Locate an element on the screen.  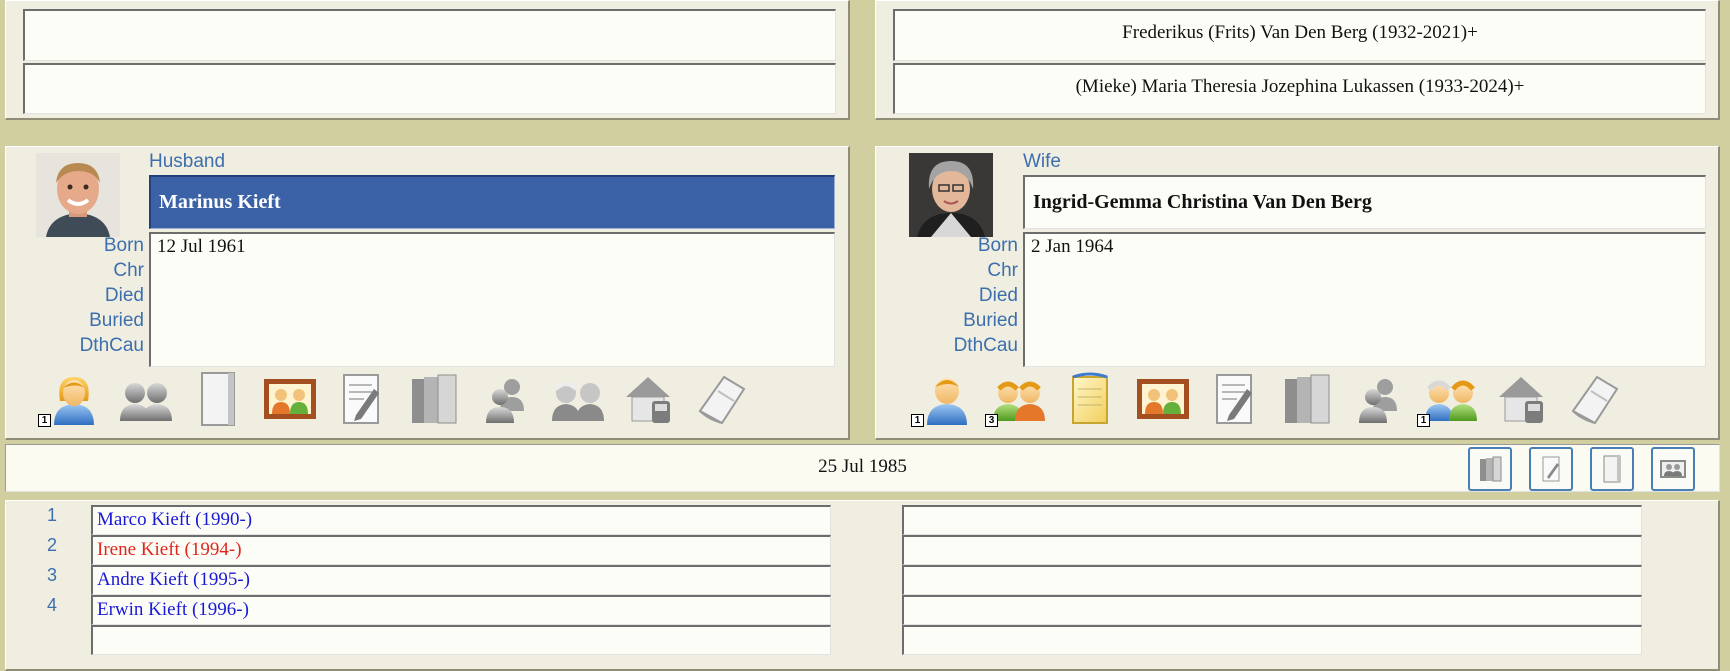
wife-toolbar: 1 3 1 is located at coordinates (1304, 401).